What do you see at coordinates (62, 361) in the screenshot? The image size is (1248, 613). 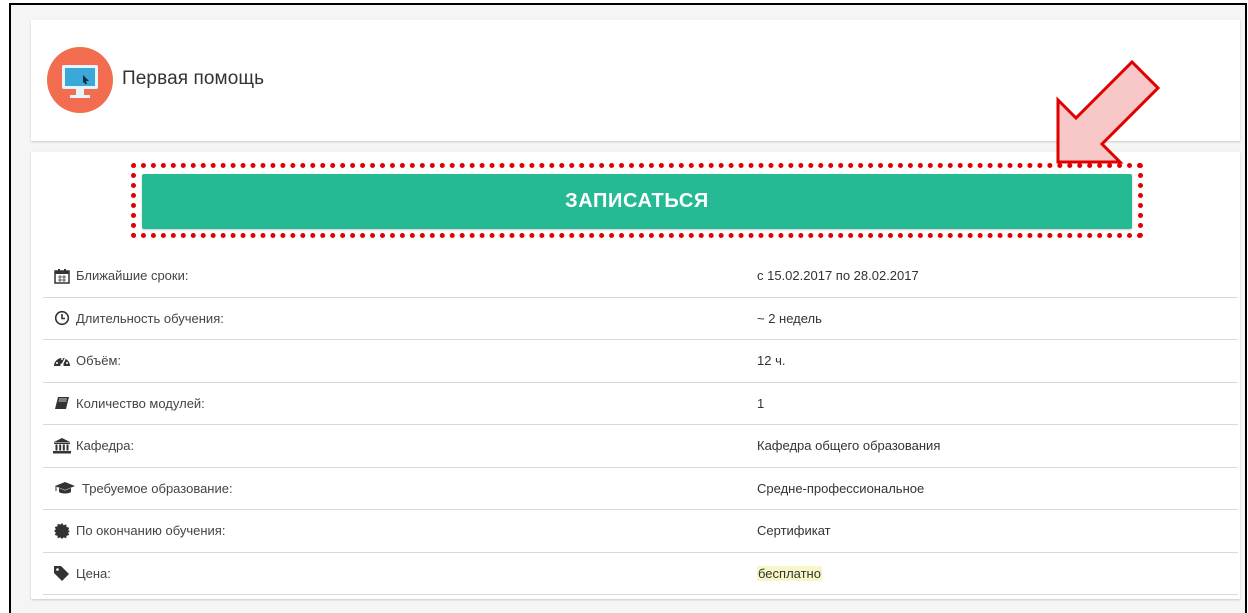 I see `gauge-icon` at bounding box center [62, 361].